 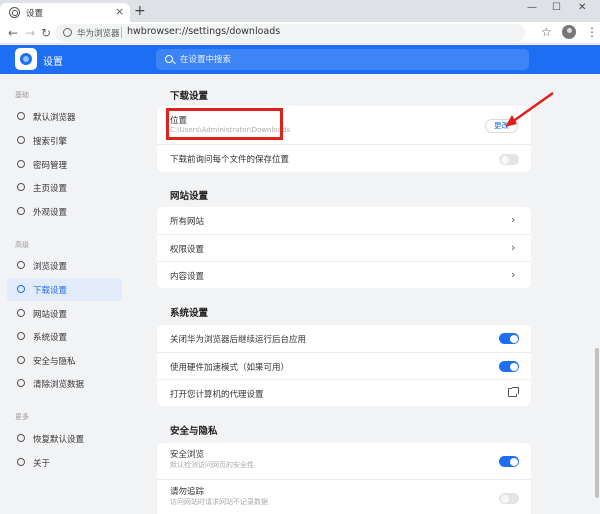 What do you see at coordinates (344, 461) in the screenshot?
I see `safe-browsing-row: 安全浏览 默认检测访问网页的安全性` at bounding box center [344, 461].